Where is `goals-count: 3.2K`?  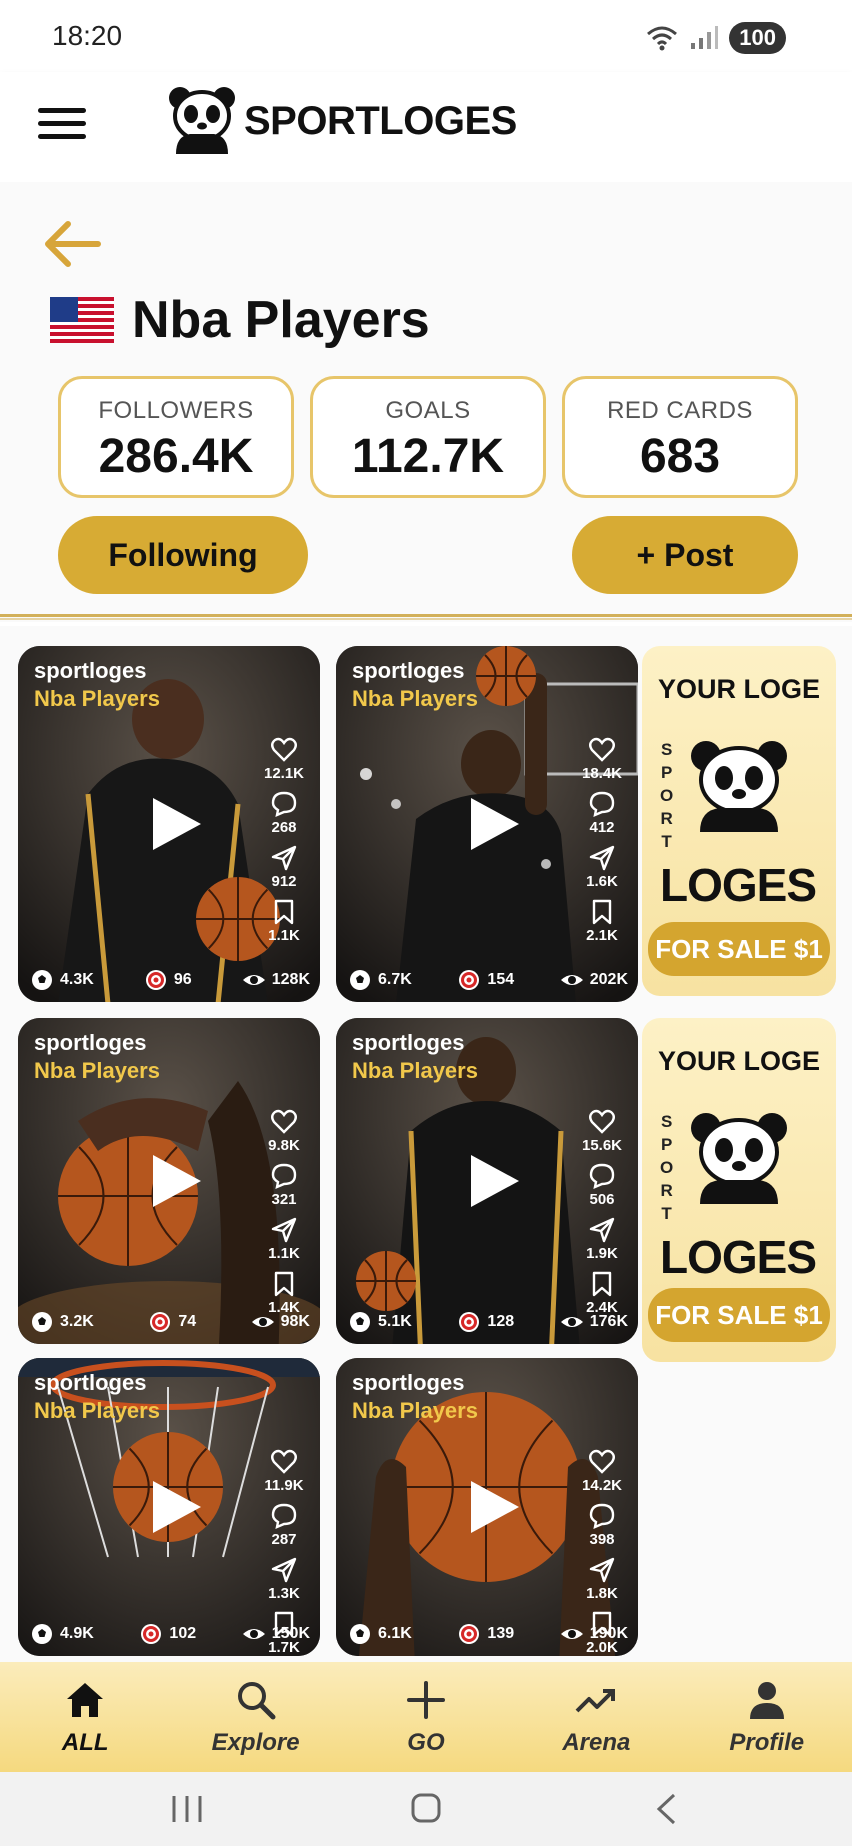 goals-count: 3.2K is located at coordinates (77, 1321).